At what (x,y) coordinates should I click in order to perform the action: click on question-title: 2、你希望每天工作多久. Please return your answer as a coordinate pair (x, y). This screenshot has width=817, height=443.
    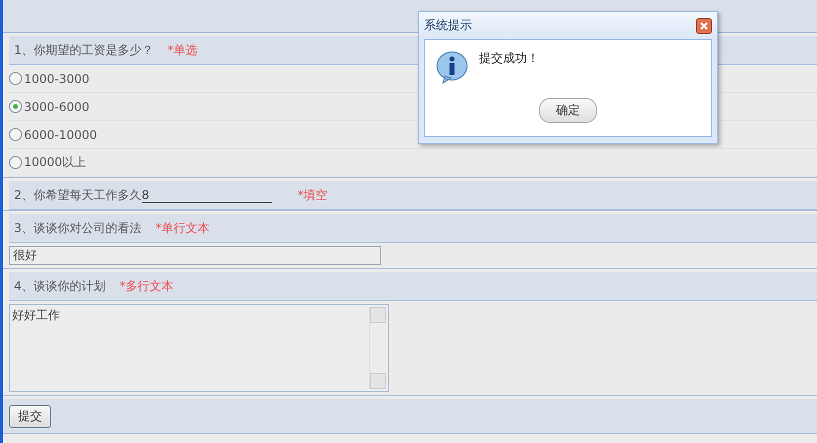
    Looking at the image, I should click on (78, 195).